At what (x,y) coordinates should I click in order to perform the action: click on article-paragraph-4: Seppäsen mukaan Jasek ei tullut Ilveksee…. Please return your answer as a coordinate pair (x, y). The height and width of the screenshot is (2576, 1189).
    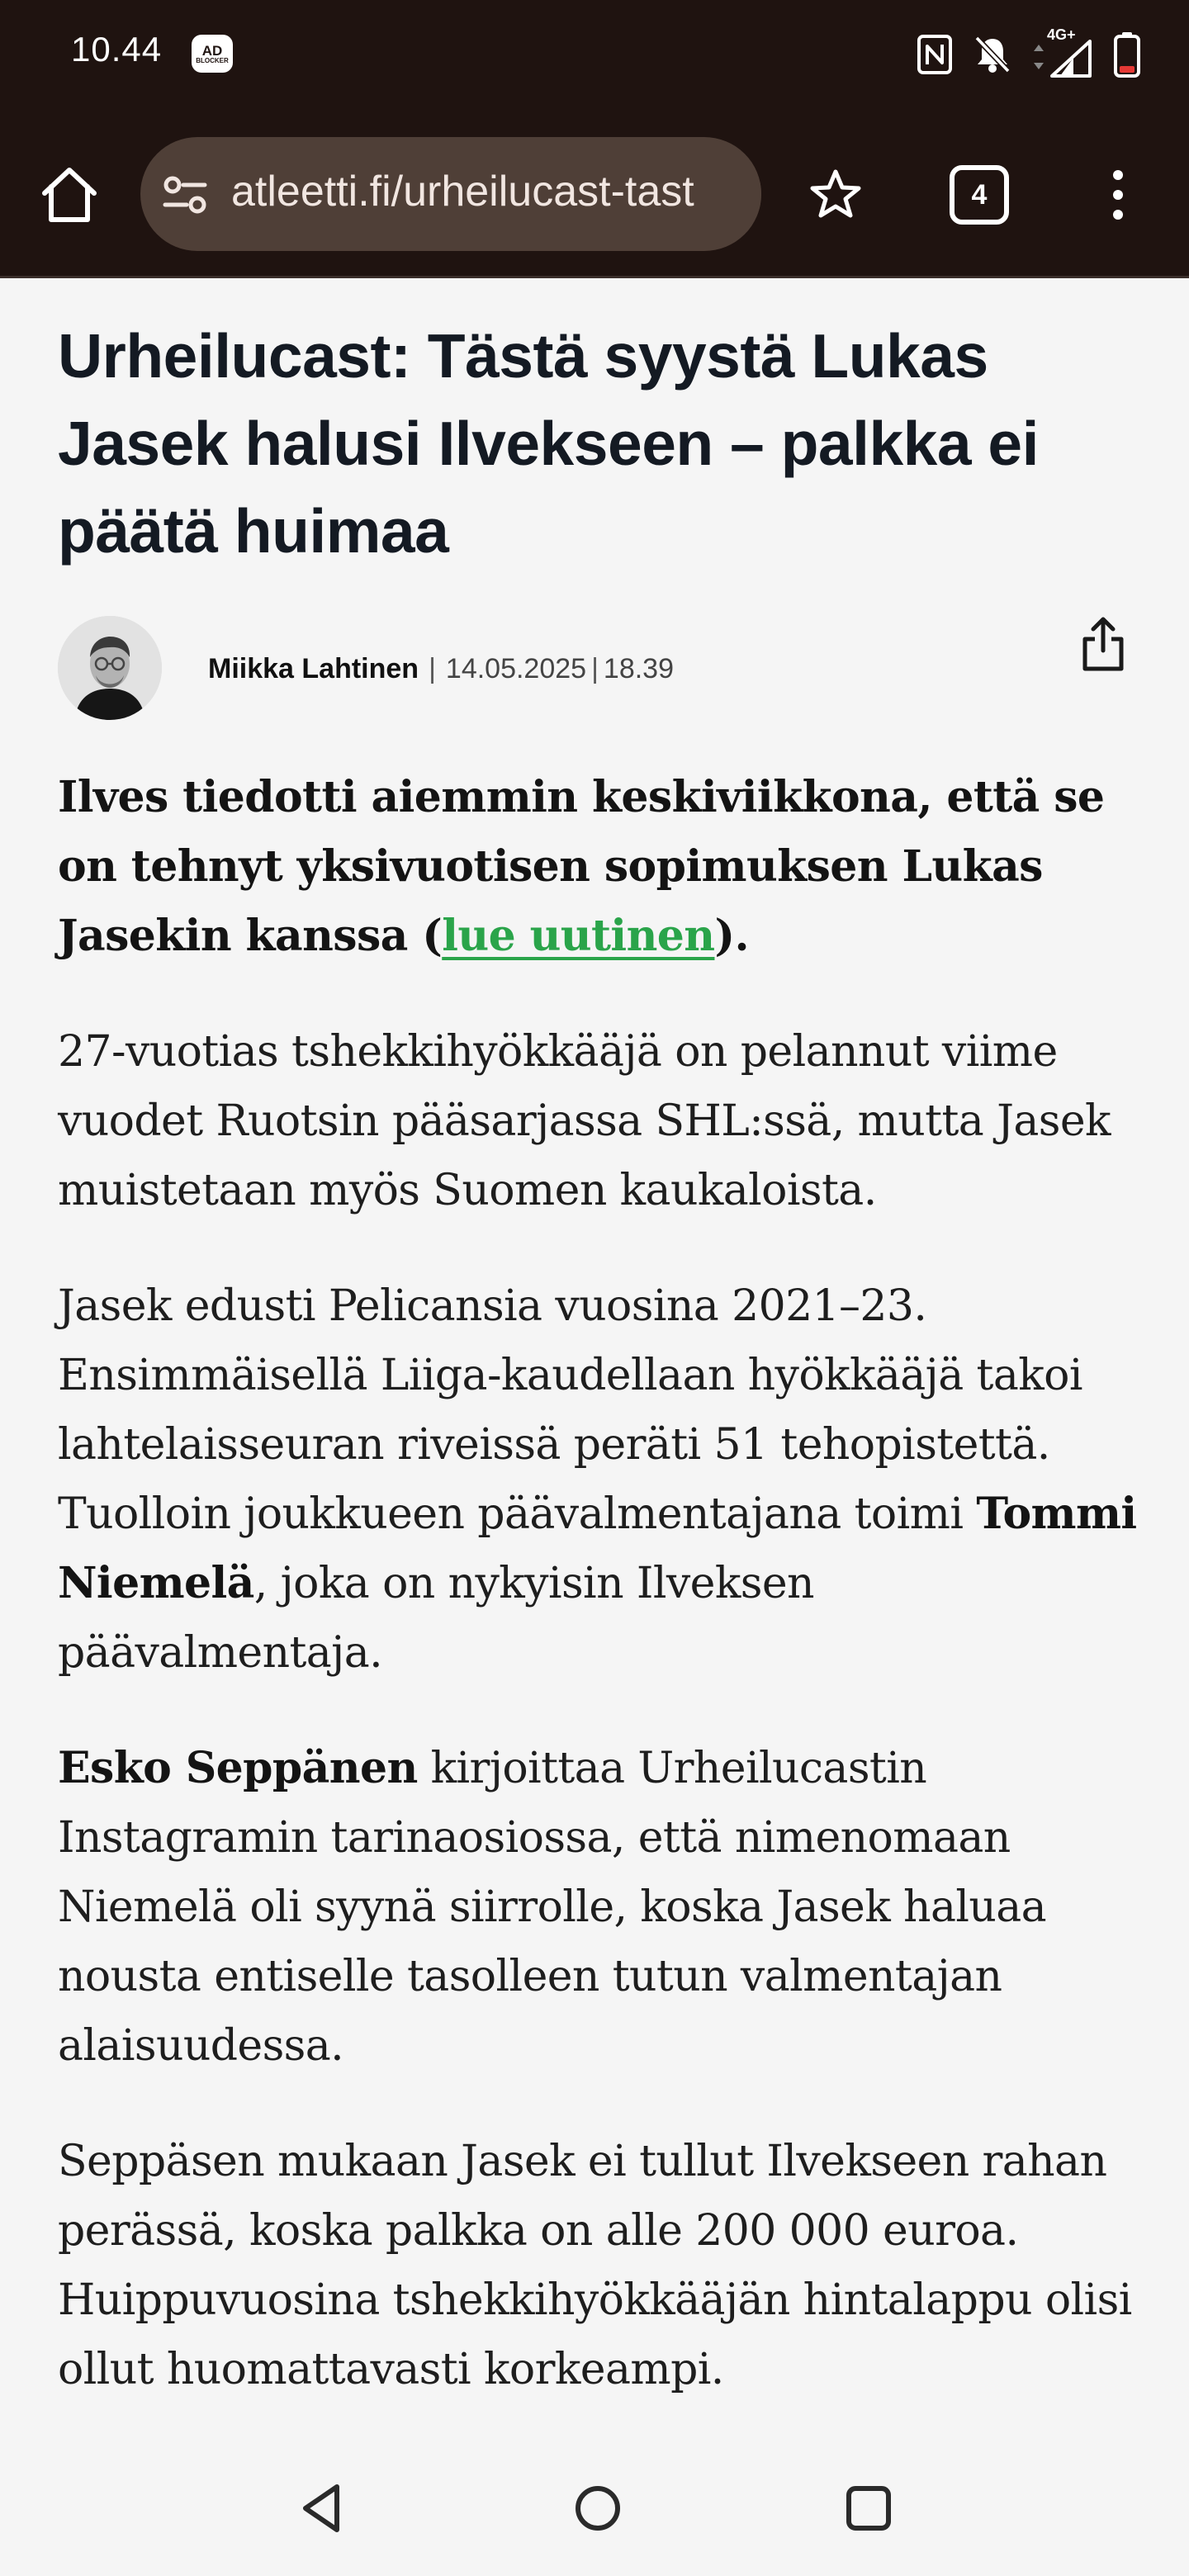
    Looking at the image, I should click on (595, 2265).